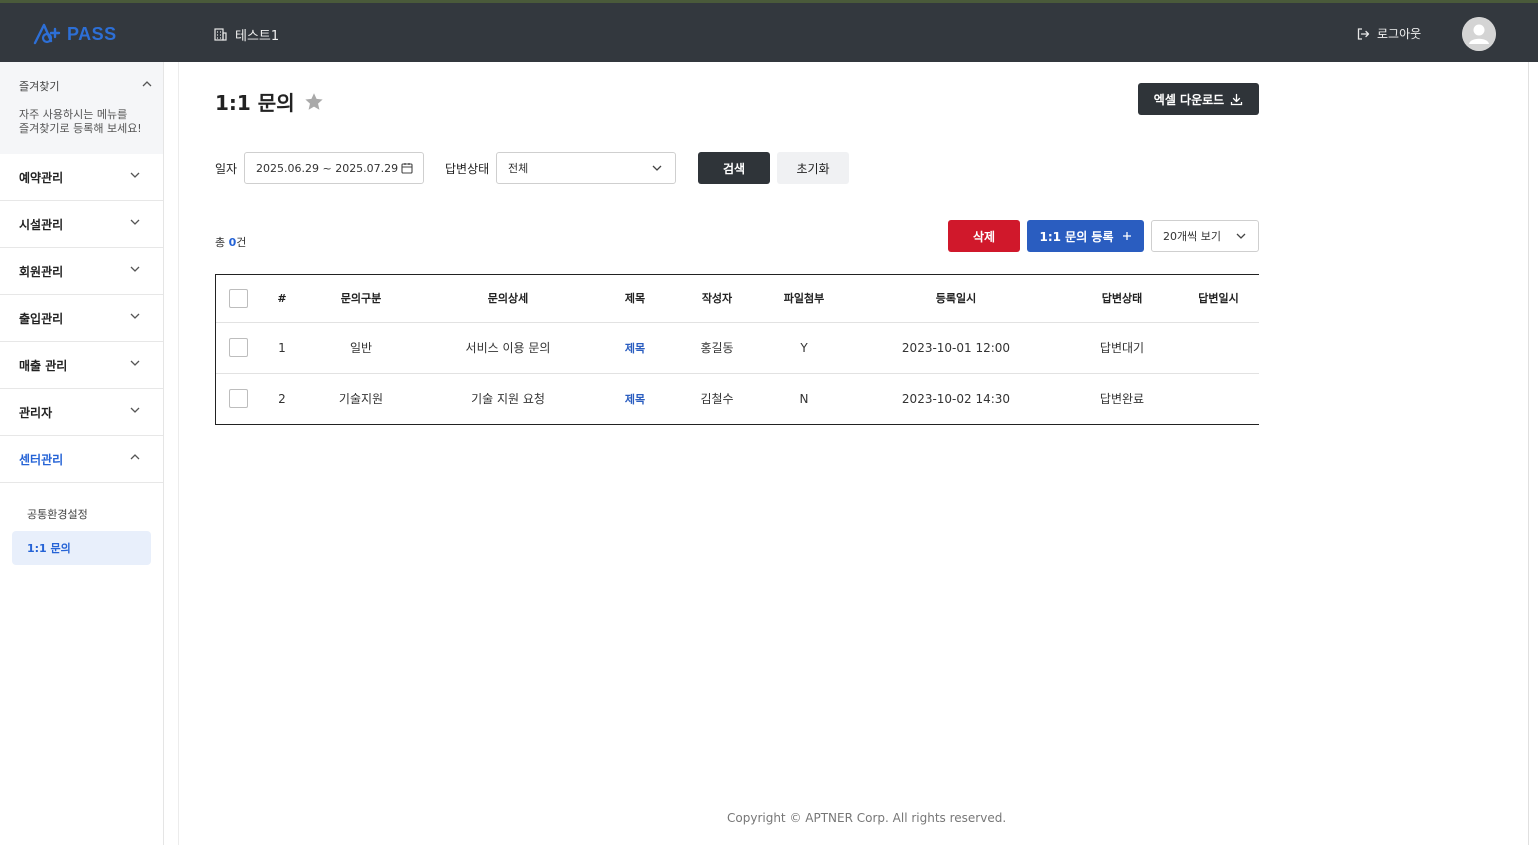 This screenshot has width=1538, height=845. Describe the element at coordinates (73, 114) in the screenshot. I see `favorites-desc-line: 자주 사용하시는 메뉴를` at that location.